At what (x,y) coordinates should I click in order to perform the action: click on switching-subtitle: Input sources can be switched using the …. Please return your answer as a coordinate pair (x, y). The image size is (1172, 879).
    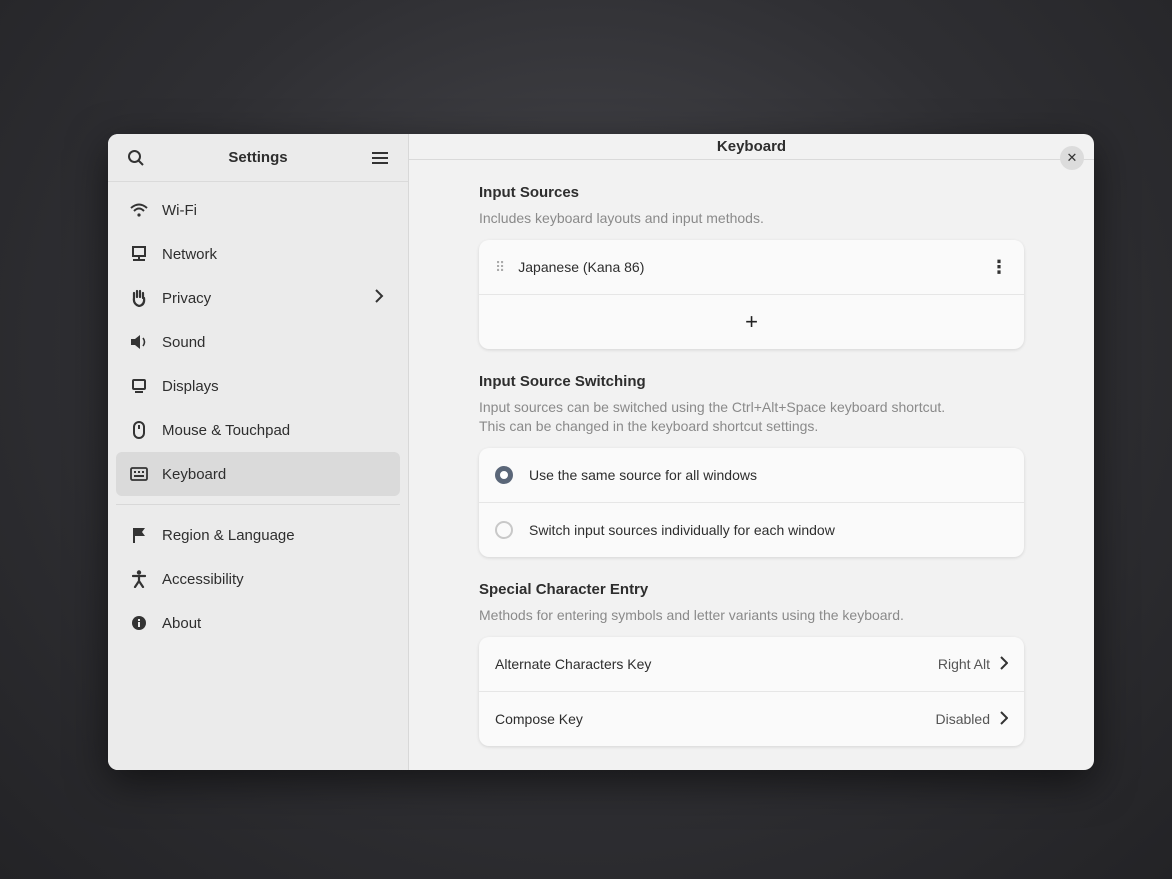
    Looking at the image, I should click on (751, 417).